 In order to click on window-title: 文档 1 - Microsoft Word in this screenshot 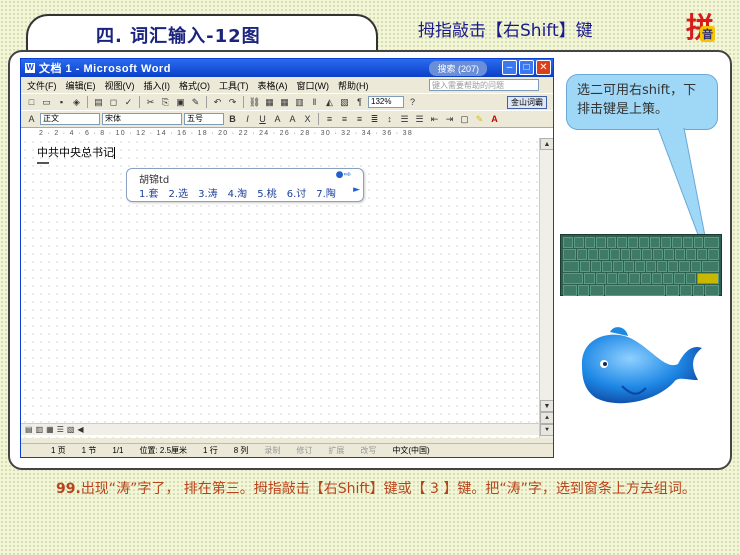, I will do `click(105, 69)`.